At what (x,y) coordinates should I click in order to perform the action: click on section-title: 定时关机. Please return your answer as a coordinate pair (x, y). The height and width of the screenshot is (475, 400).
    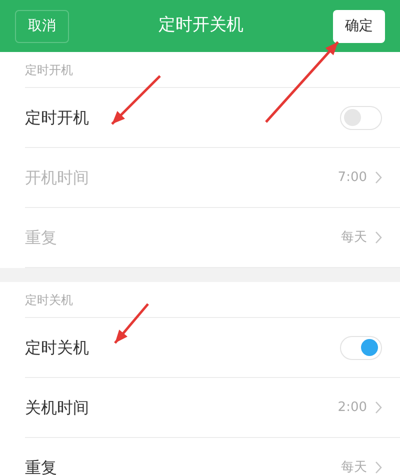
    Looking at the image, I should click on (49, 300).